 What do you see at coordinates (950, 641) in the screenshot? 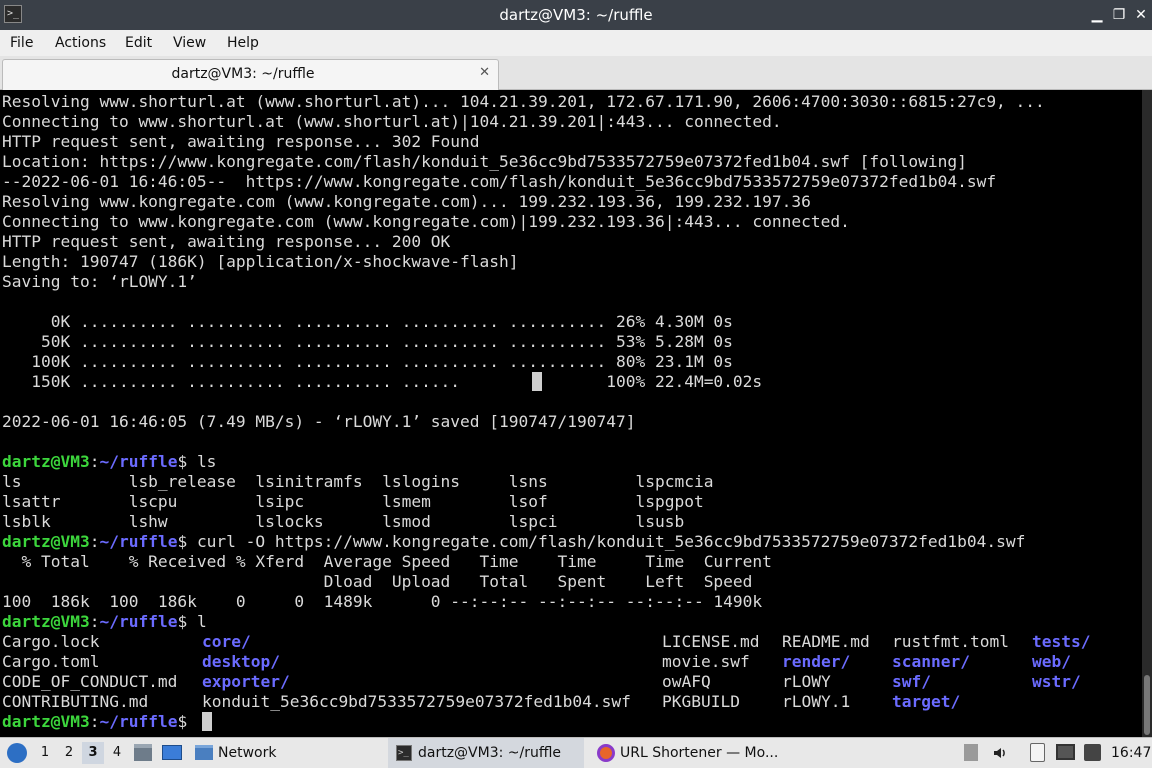
I see `file-entry: rustfmt.toml` at bounding box center [950, 641].